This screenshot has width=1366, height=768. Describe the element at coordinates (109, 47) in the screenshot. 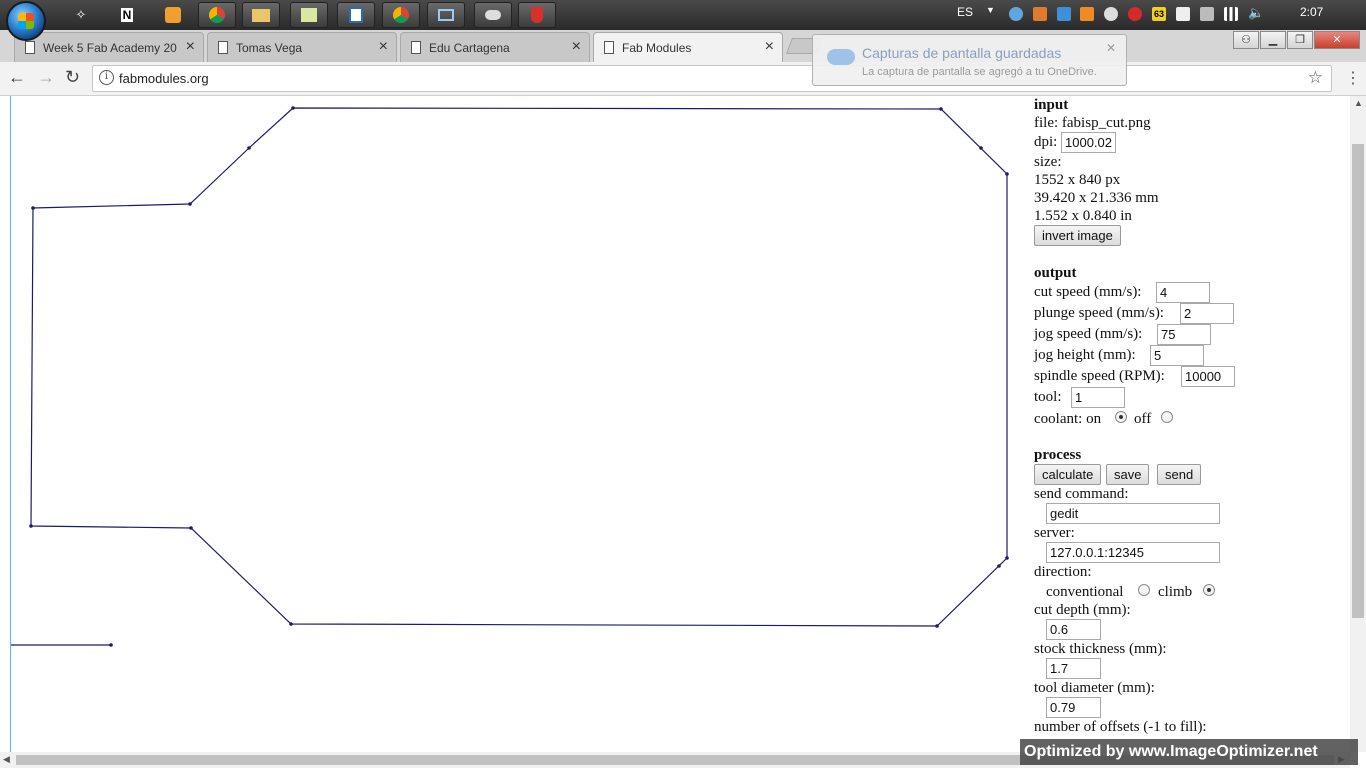

I see `tab-week5: Week 5 Fab Academy 20 ×` at that location.